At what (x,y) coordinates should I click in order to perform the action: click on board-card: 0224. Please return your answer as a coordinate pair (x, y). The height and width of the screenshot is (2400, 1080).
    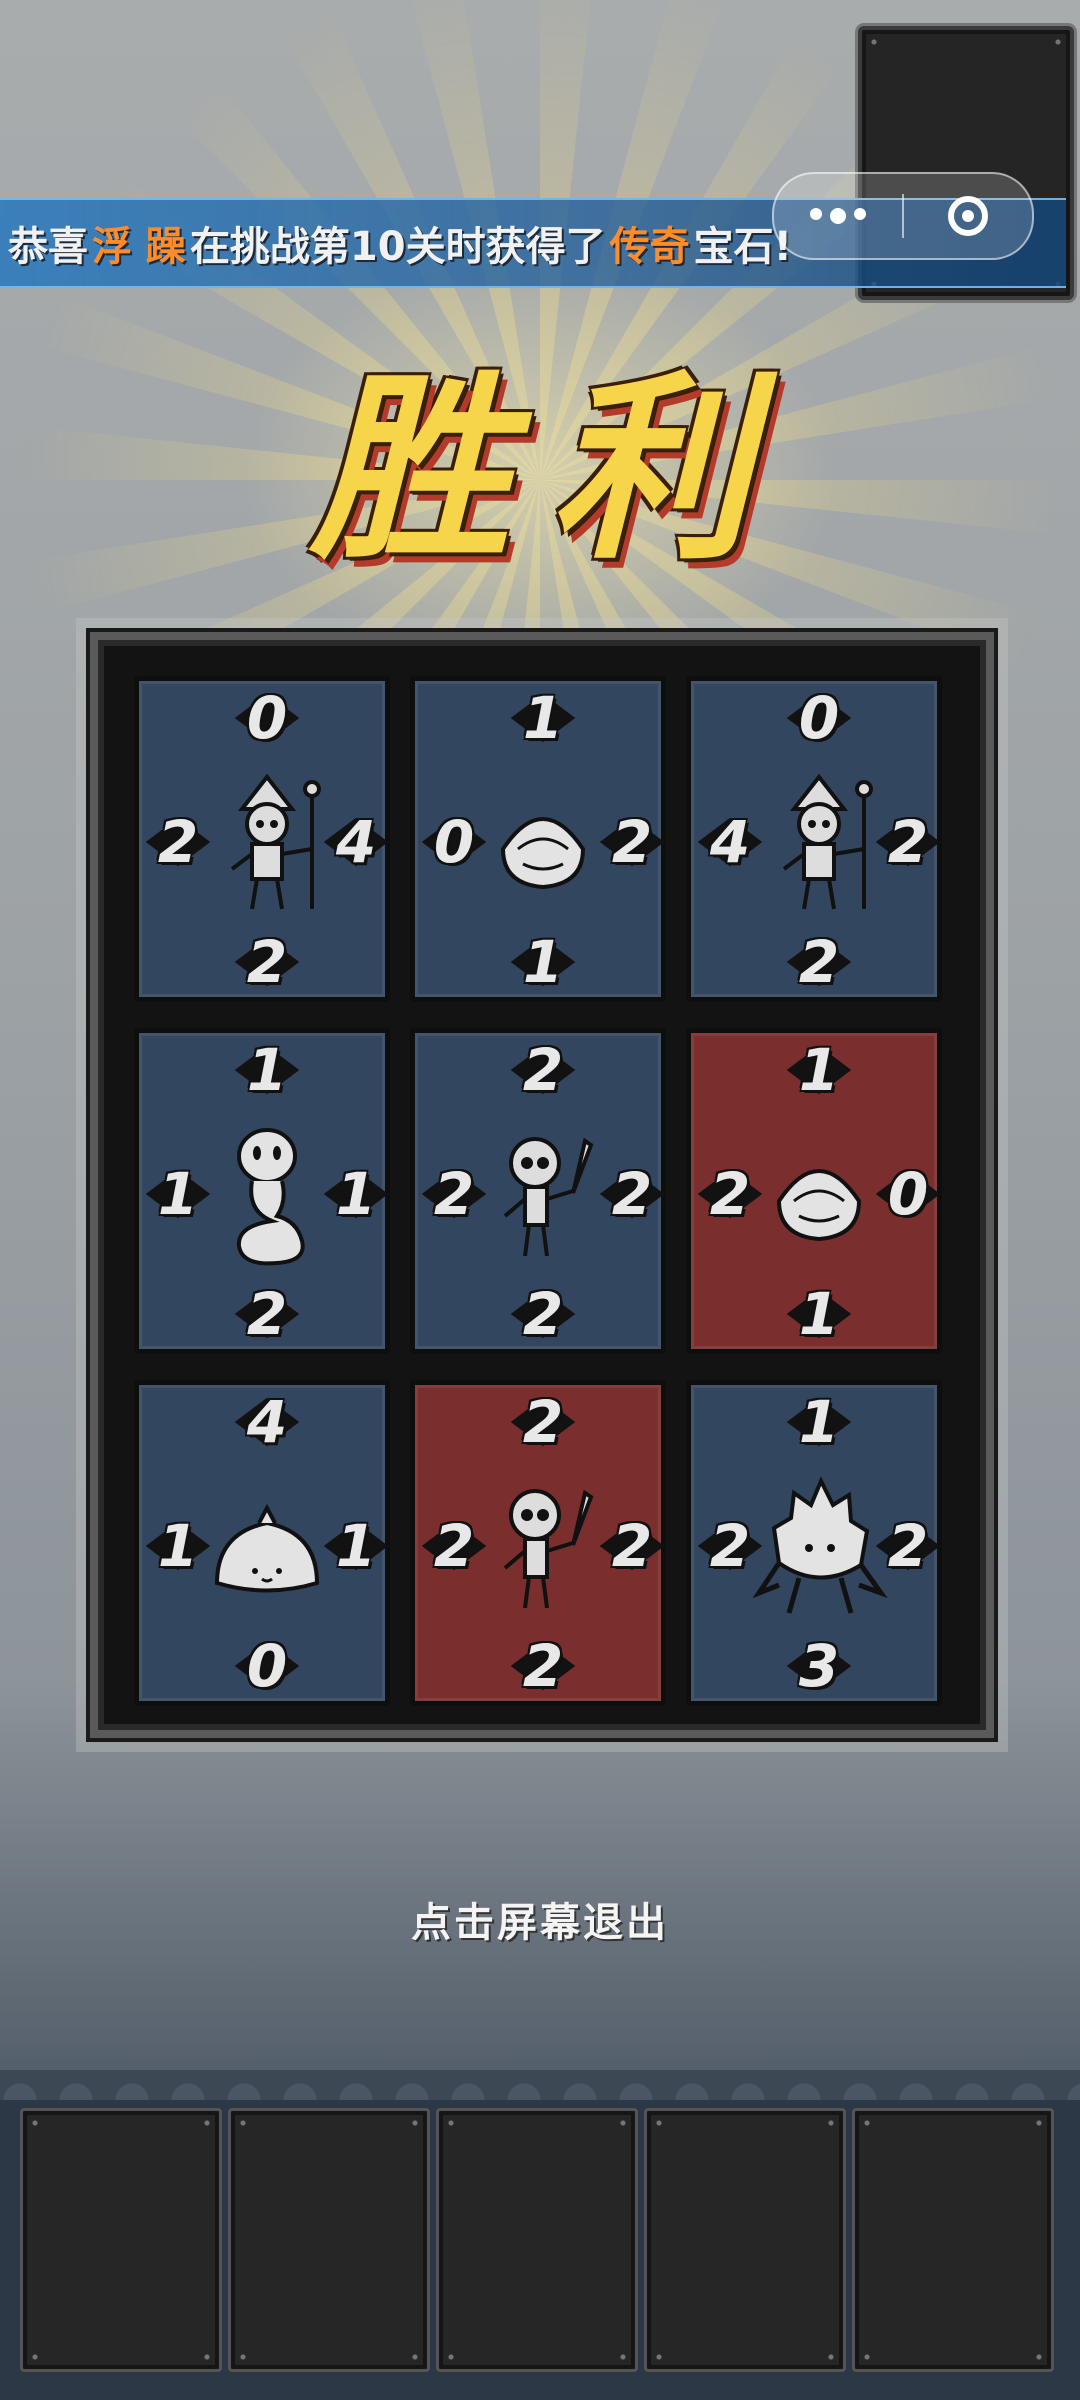
    Looking at the image, I should click on (814, 839).